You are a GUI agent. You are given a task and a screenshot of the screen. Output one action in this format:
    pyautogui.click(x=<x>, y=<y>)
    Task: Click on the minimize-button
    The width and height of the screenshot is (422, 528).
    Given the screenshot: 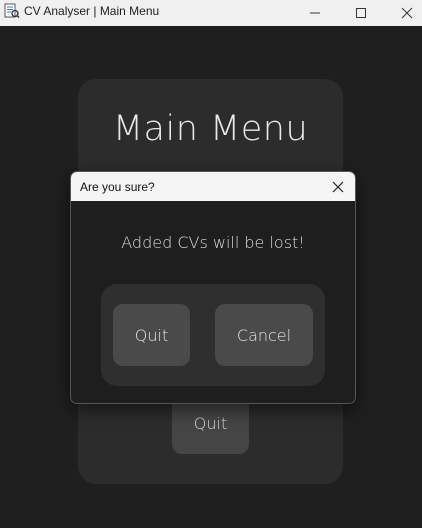 What is the action you would take?
    pyautogui.click(x=315, y=13)
    